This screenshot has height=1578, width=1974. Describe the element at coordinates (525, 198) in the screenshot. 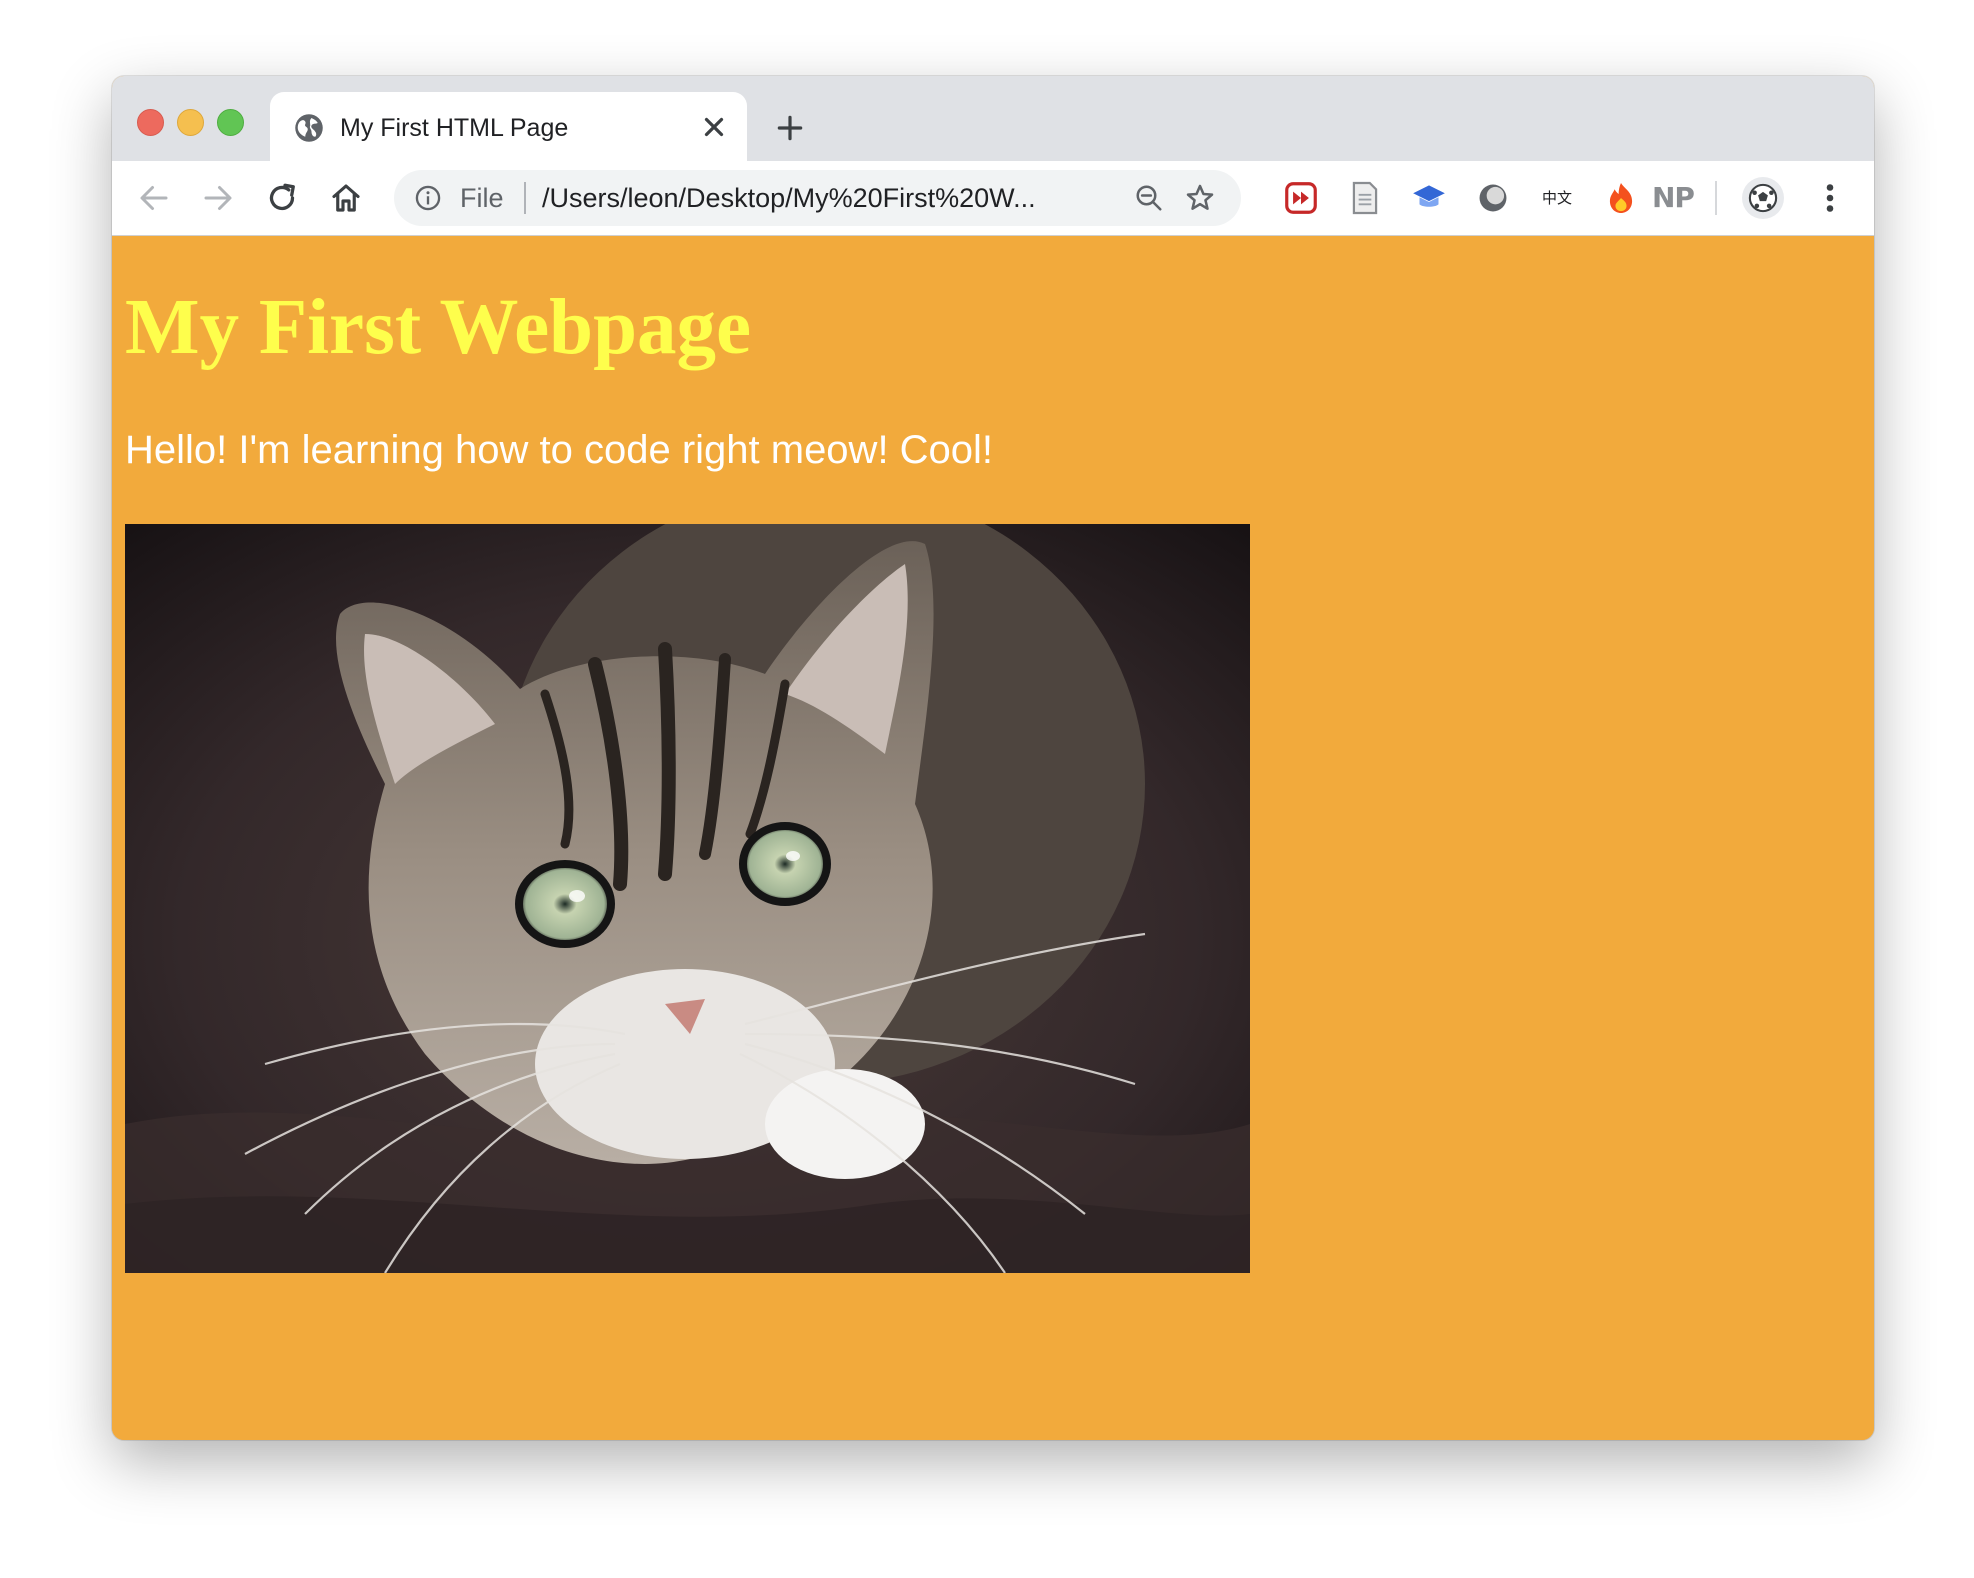

I see `omnibox-divider` at that location.